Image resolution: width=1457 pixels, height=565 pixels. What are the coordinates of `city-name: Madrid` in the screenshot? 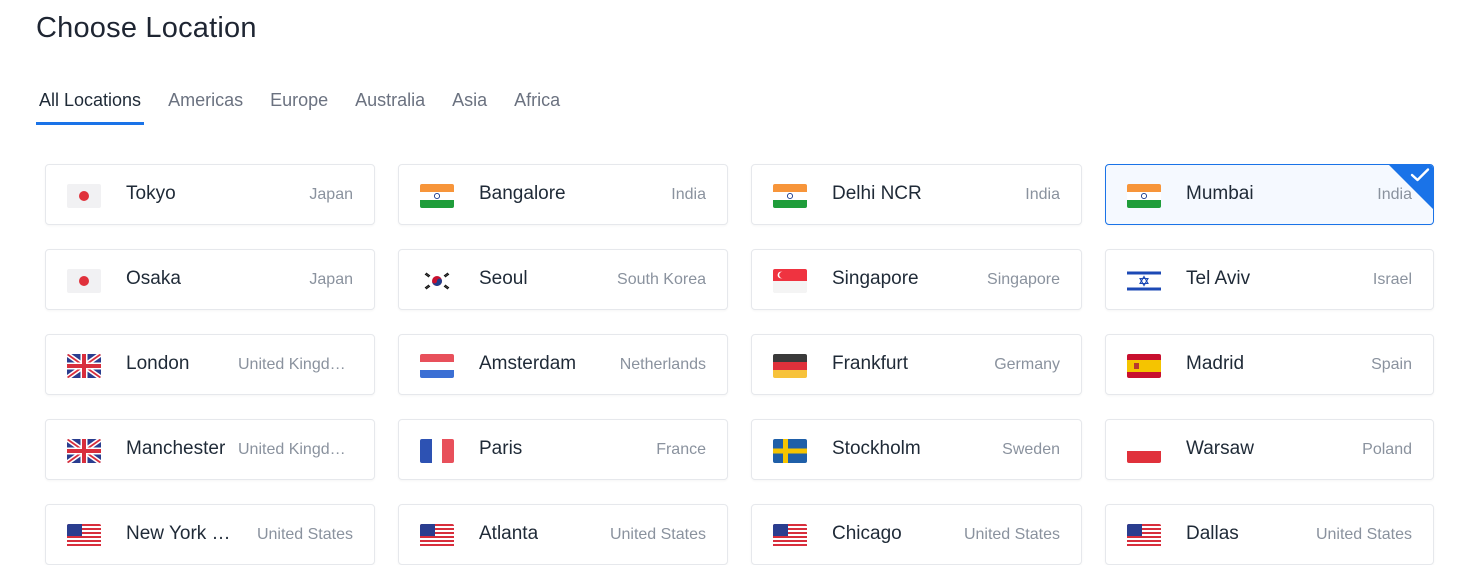 It's located at (1215, 363).